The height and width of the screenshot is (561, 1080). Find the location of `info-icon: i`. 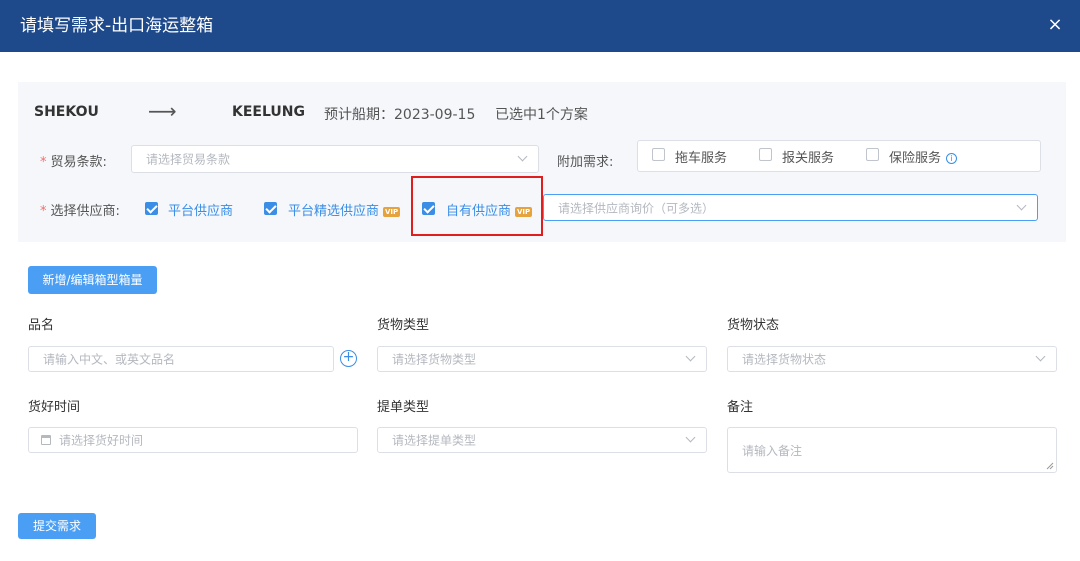

info-icon: i is located at coordinates (952, 158).